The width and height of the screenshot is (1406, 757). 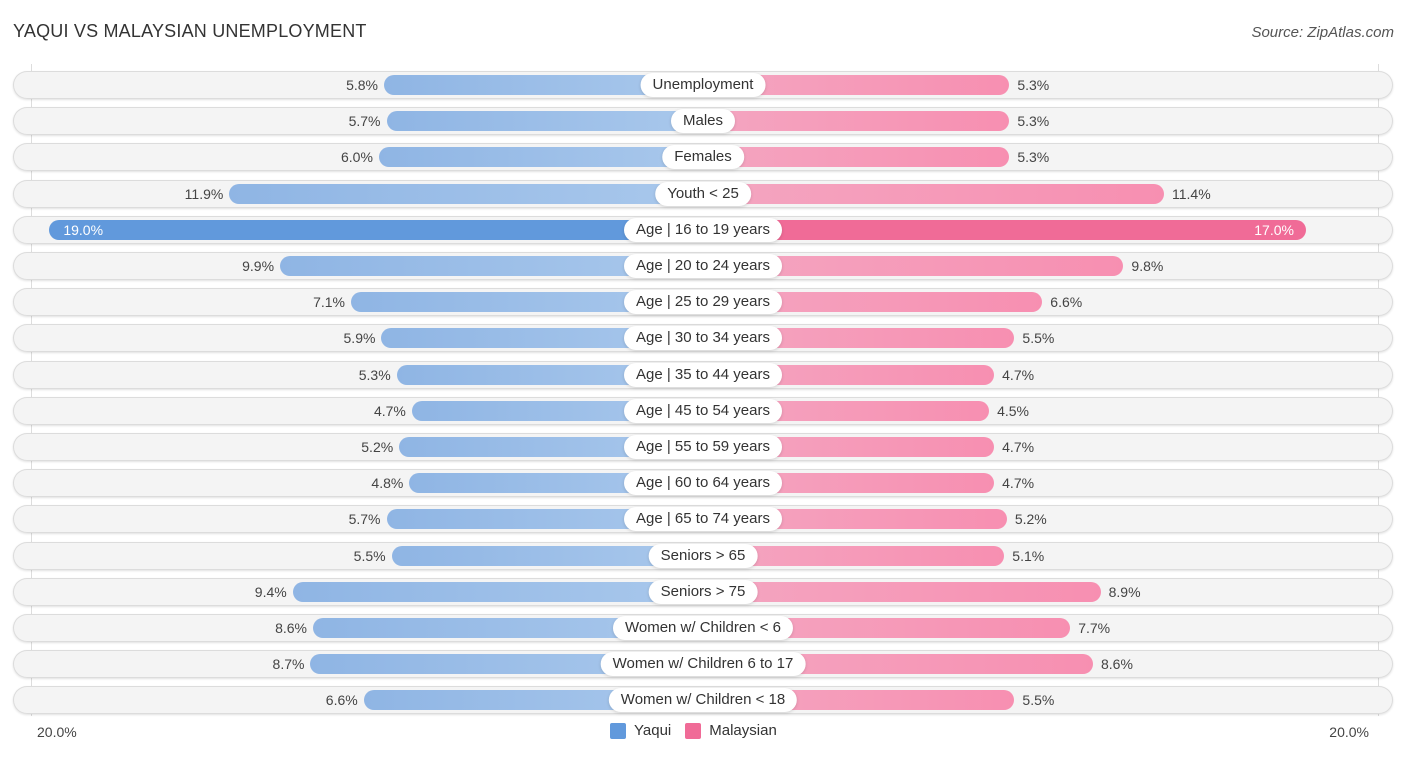 I want to click on value-label-malaysian: 5.2%, so click(x=1030, y=519).